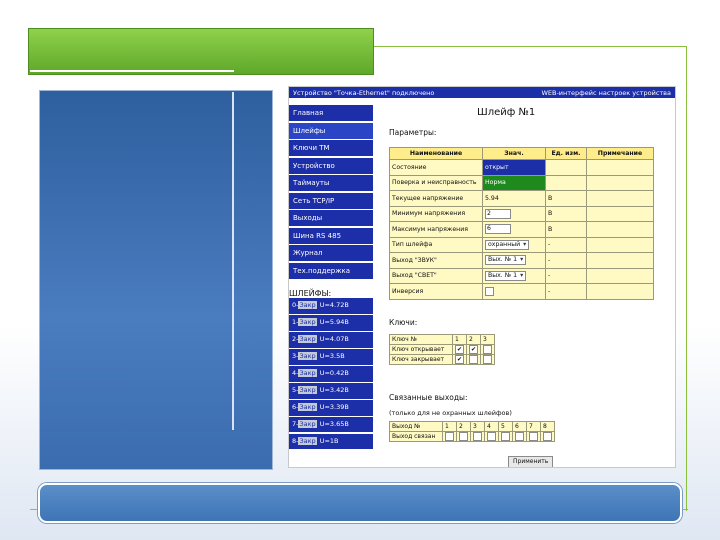 The width and height of the screenshot is (720, 540). What do you see at coordinates (521, 167) in the screenshot?
I see `param-row: Состояние открыт` at bounding box center [521, 167].